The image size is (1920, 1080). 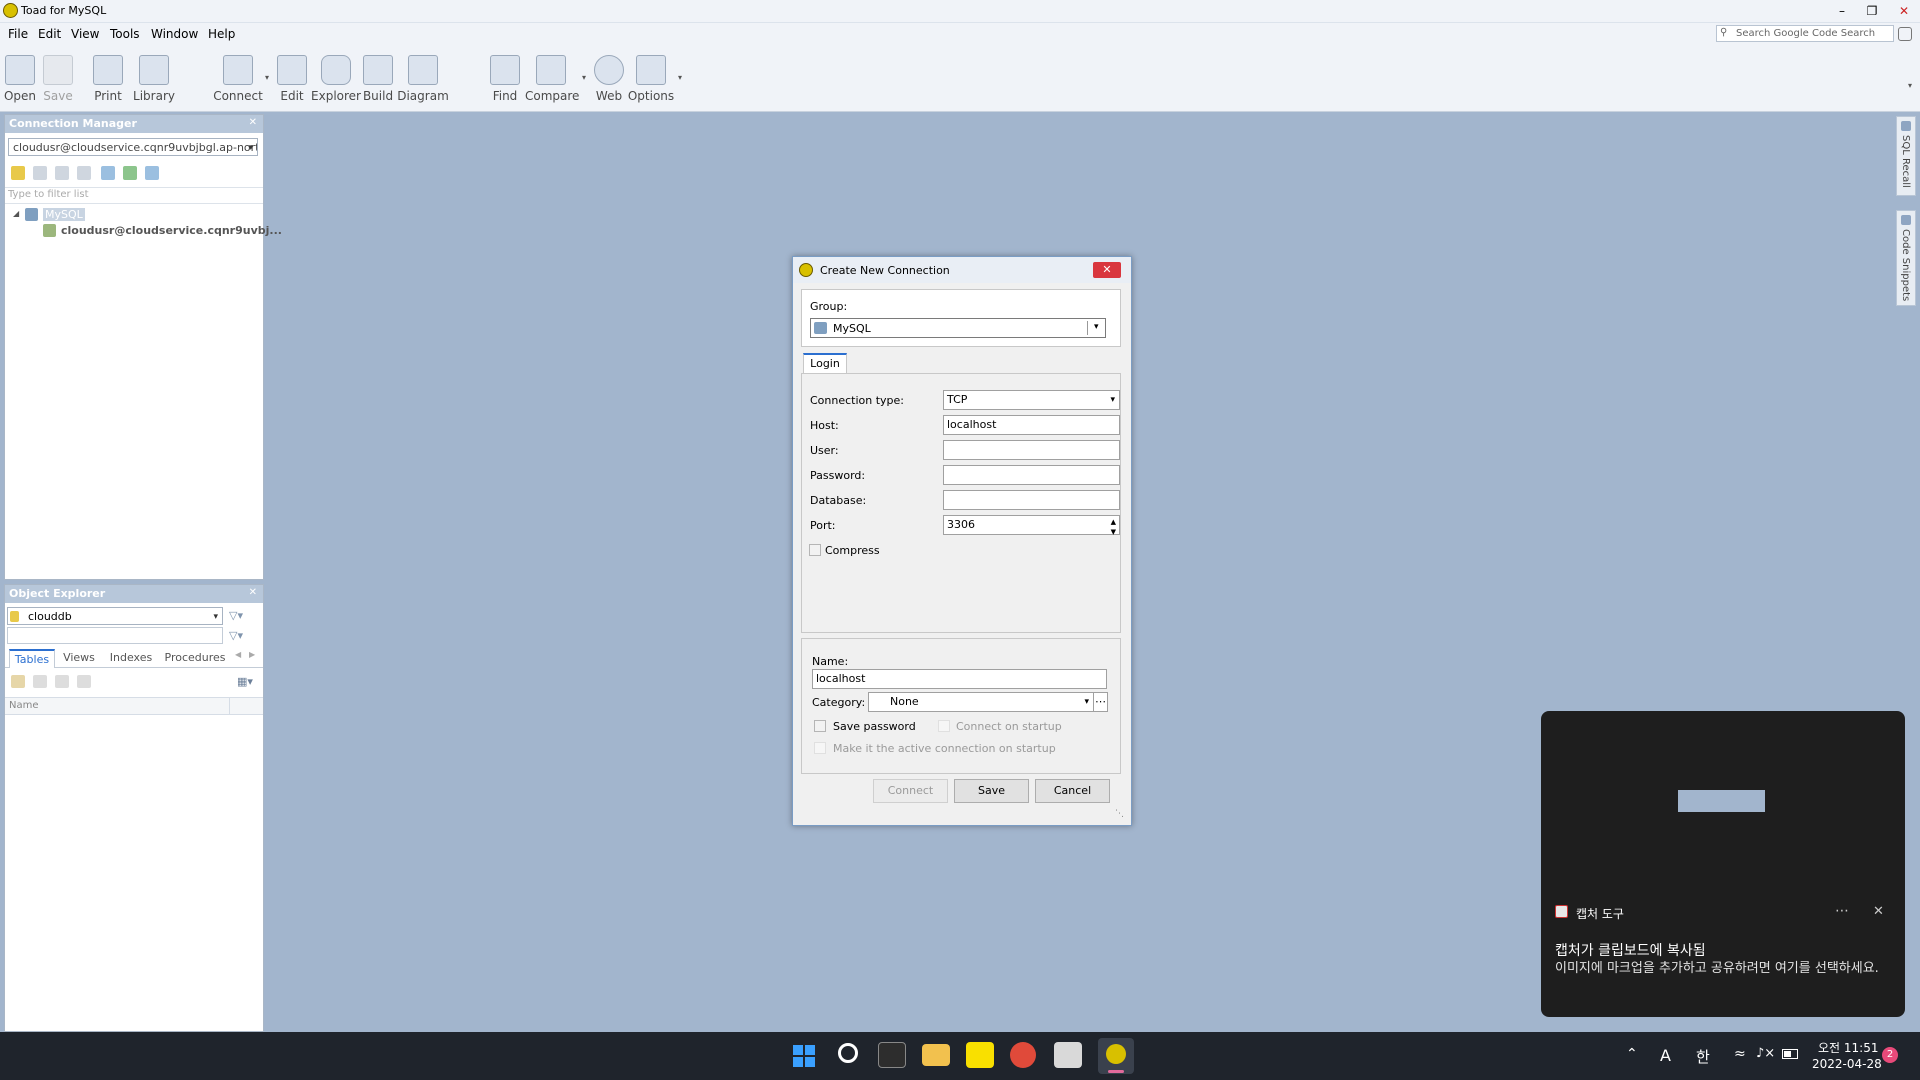 What do you see at coordinates (892, 1055) in the screenshot?
I see `terminal-icon` at bounding box center [892, 1055].